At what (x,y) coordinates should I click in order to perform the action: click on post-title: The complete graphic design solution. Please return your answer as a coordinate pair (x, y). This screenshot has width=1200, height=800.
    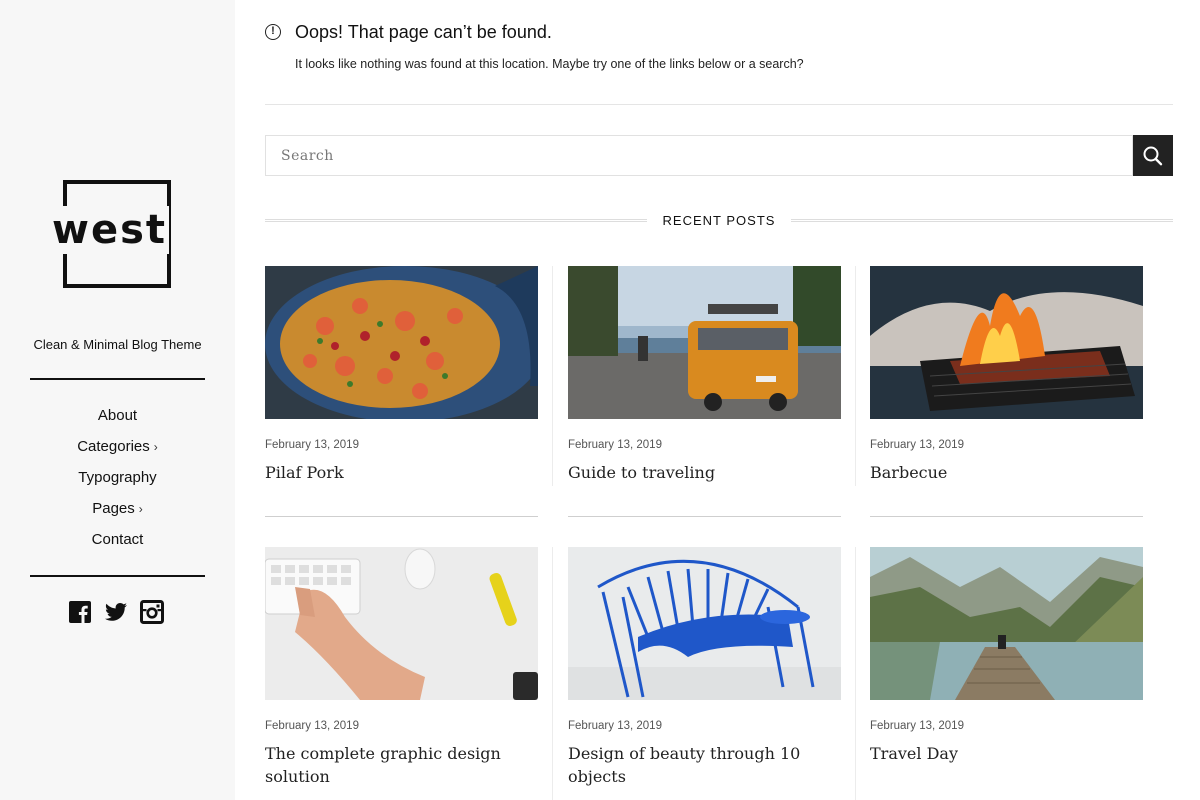
    Looking at the image, I should click on (401, 765).